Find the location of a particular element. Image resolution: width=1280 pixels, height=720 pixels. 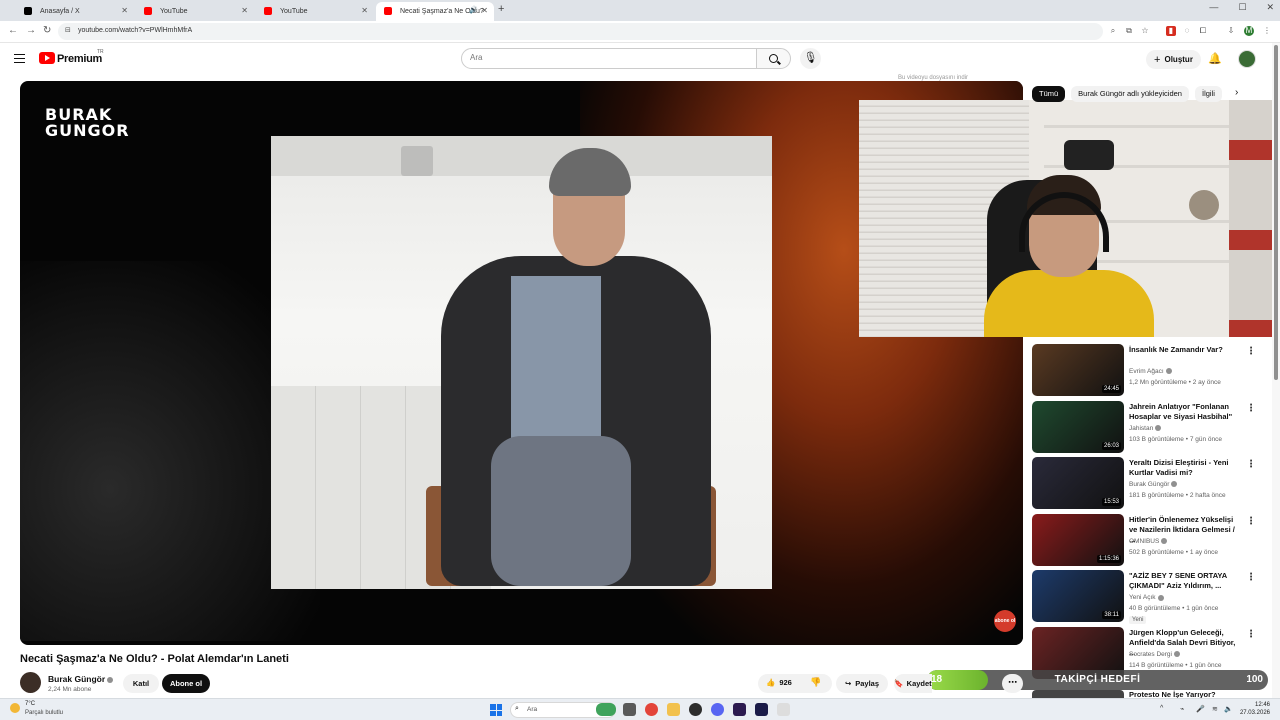

video-thumbnail: 1:15:36 is located at coordinates (1078, 539).